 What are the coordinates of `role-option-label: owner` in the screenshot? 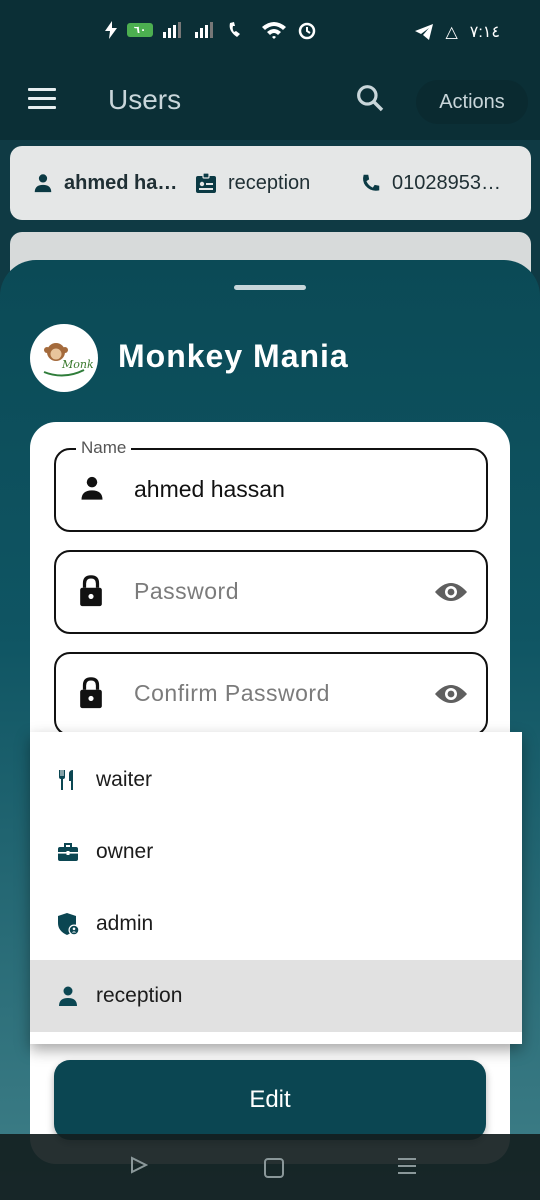 It's located at (125, 851).